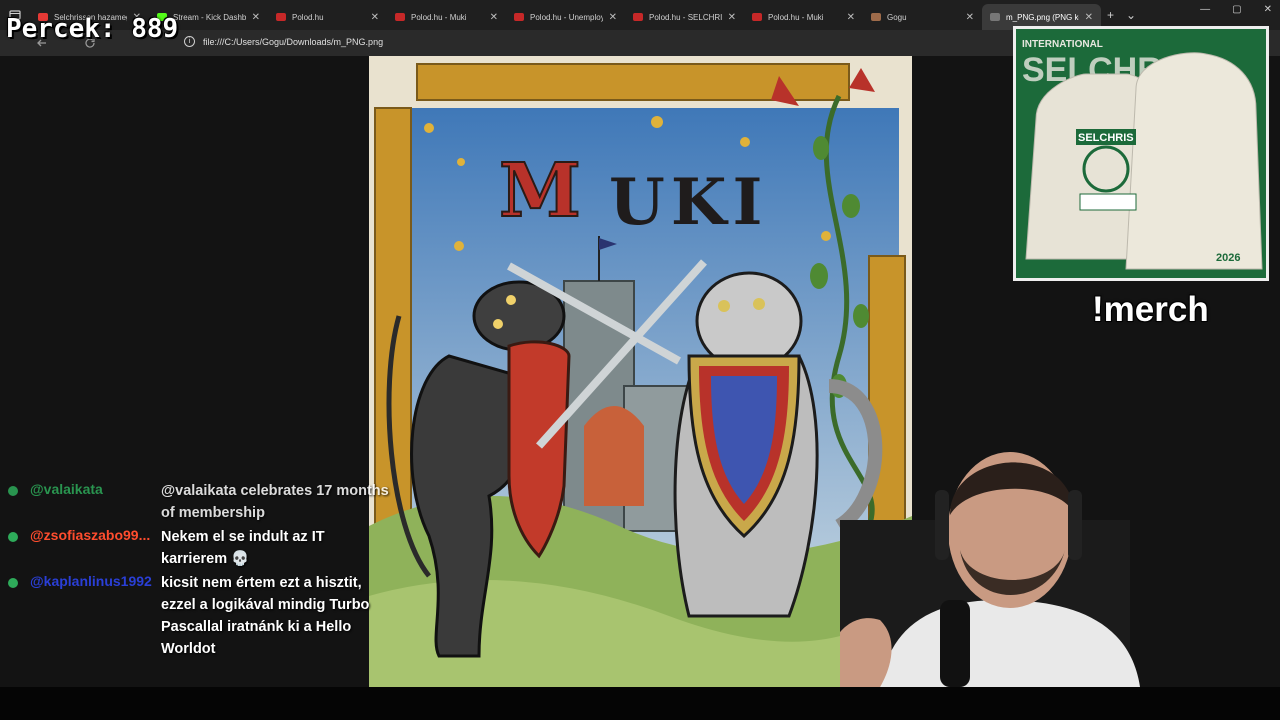 The width and height of the screenshot is (1280, 720). Describe the element at coordinates (1150, 309) in the screenshot. I see `merch-command-label: !merch` at that location.